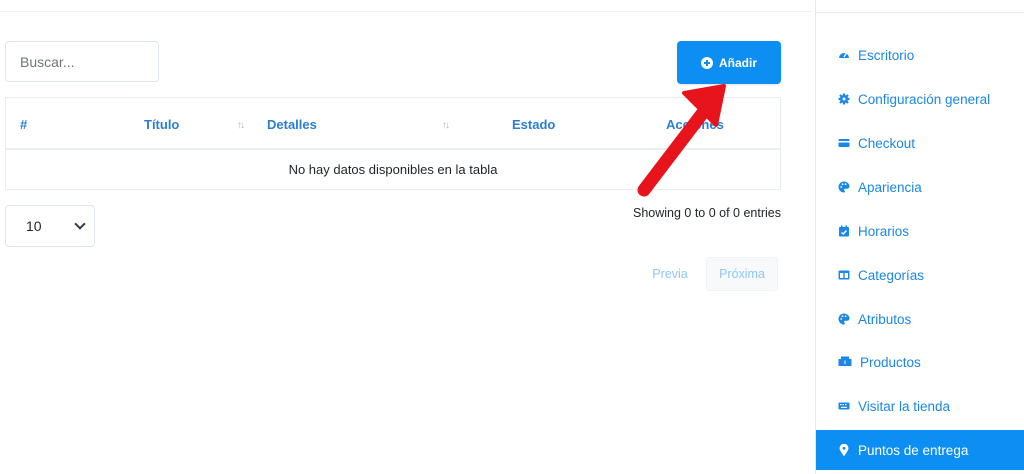 This screenshot has width=1024, height=474. What do you see at coordinates (695, 124) in the screenshot?
I see `column-header-actions: Acciones` at bounding box center [695, 124].